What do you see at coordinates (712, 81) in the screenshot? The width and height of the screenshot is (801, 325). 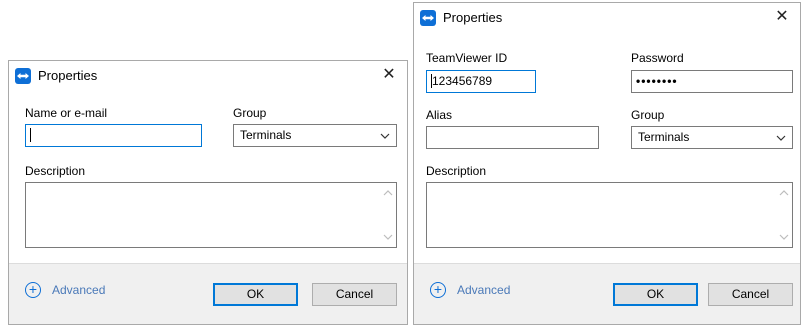 I see `password-input: ••••••••` at bounding box center [712, 81].